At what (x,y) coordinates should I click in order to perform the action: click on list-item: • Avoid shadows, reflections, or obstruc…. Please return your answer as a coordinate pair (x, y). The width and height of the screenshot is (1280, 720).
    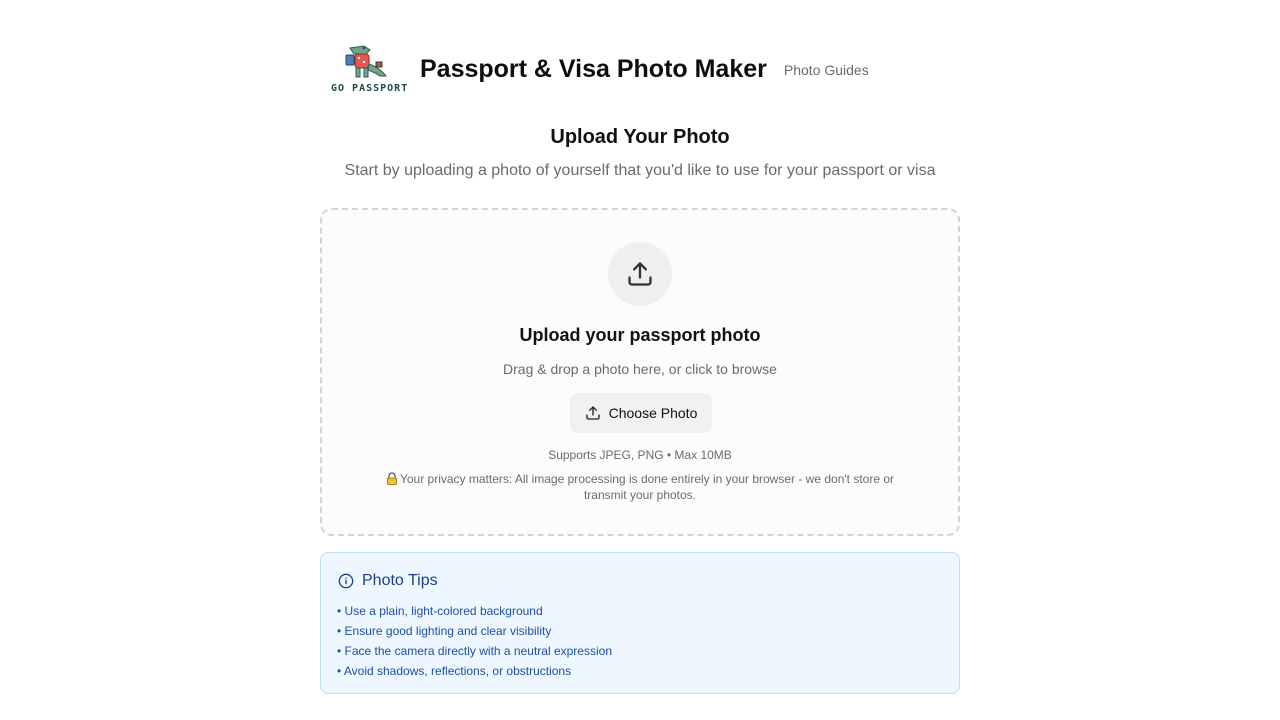
    Looking at the image, I should click on (454, 671).